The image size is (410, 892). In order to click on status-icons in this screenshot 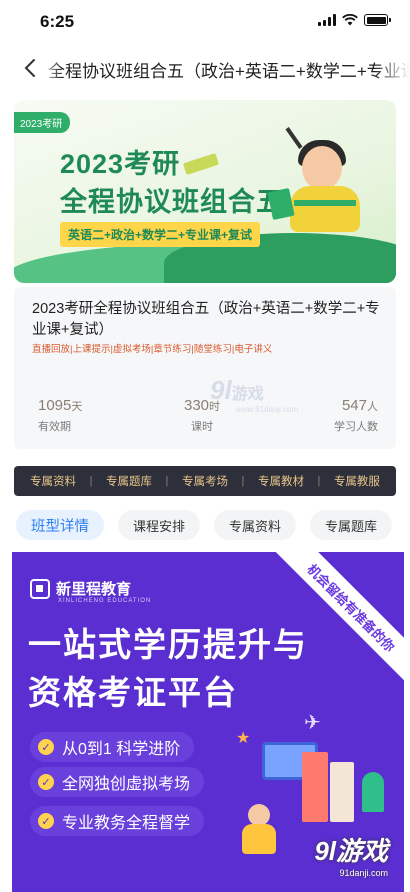, I will do `click(354, 20)`.